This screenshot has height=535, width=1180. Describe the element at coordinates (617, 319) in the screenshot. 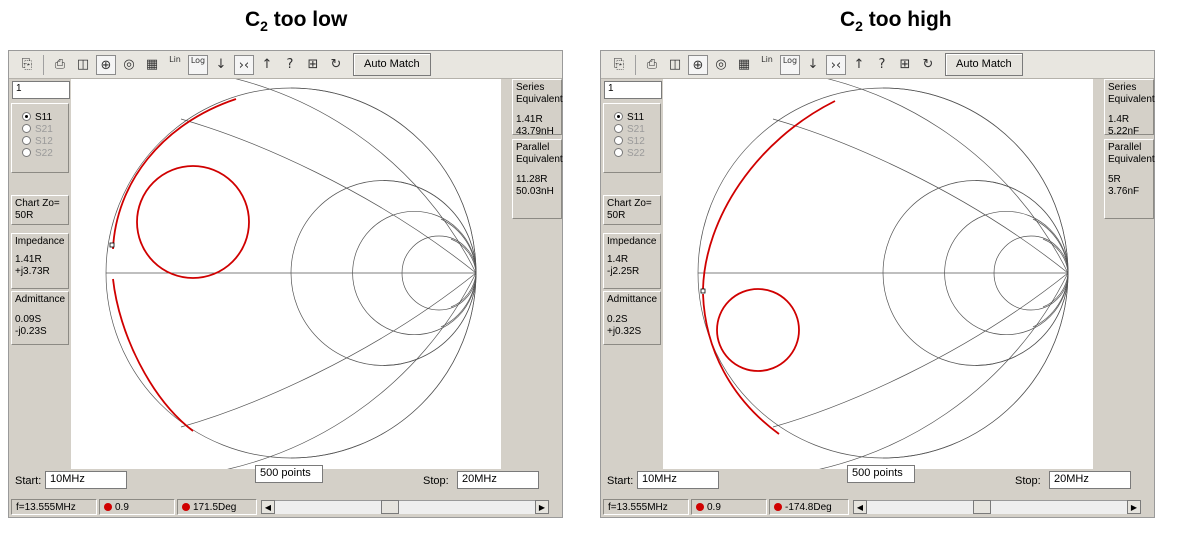

I see `admittance-g: 0.2S` at that location.